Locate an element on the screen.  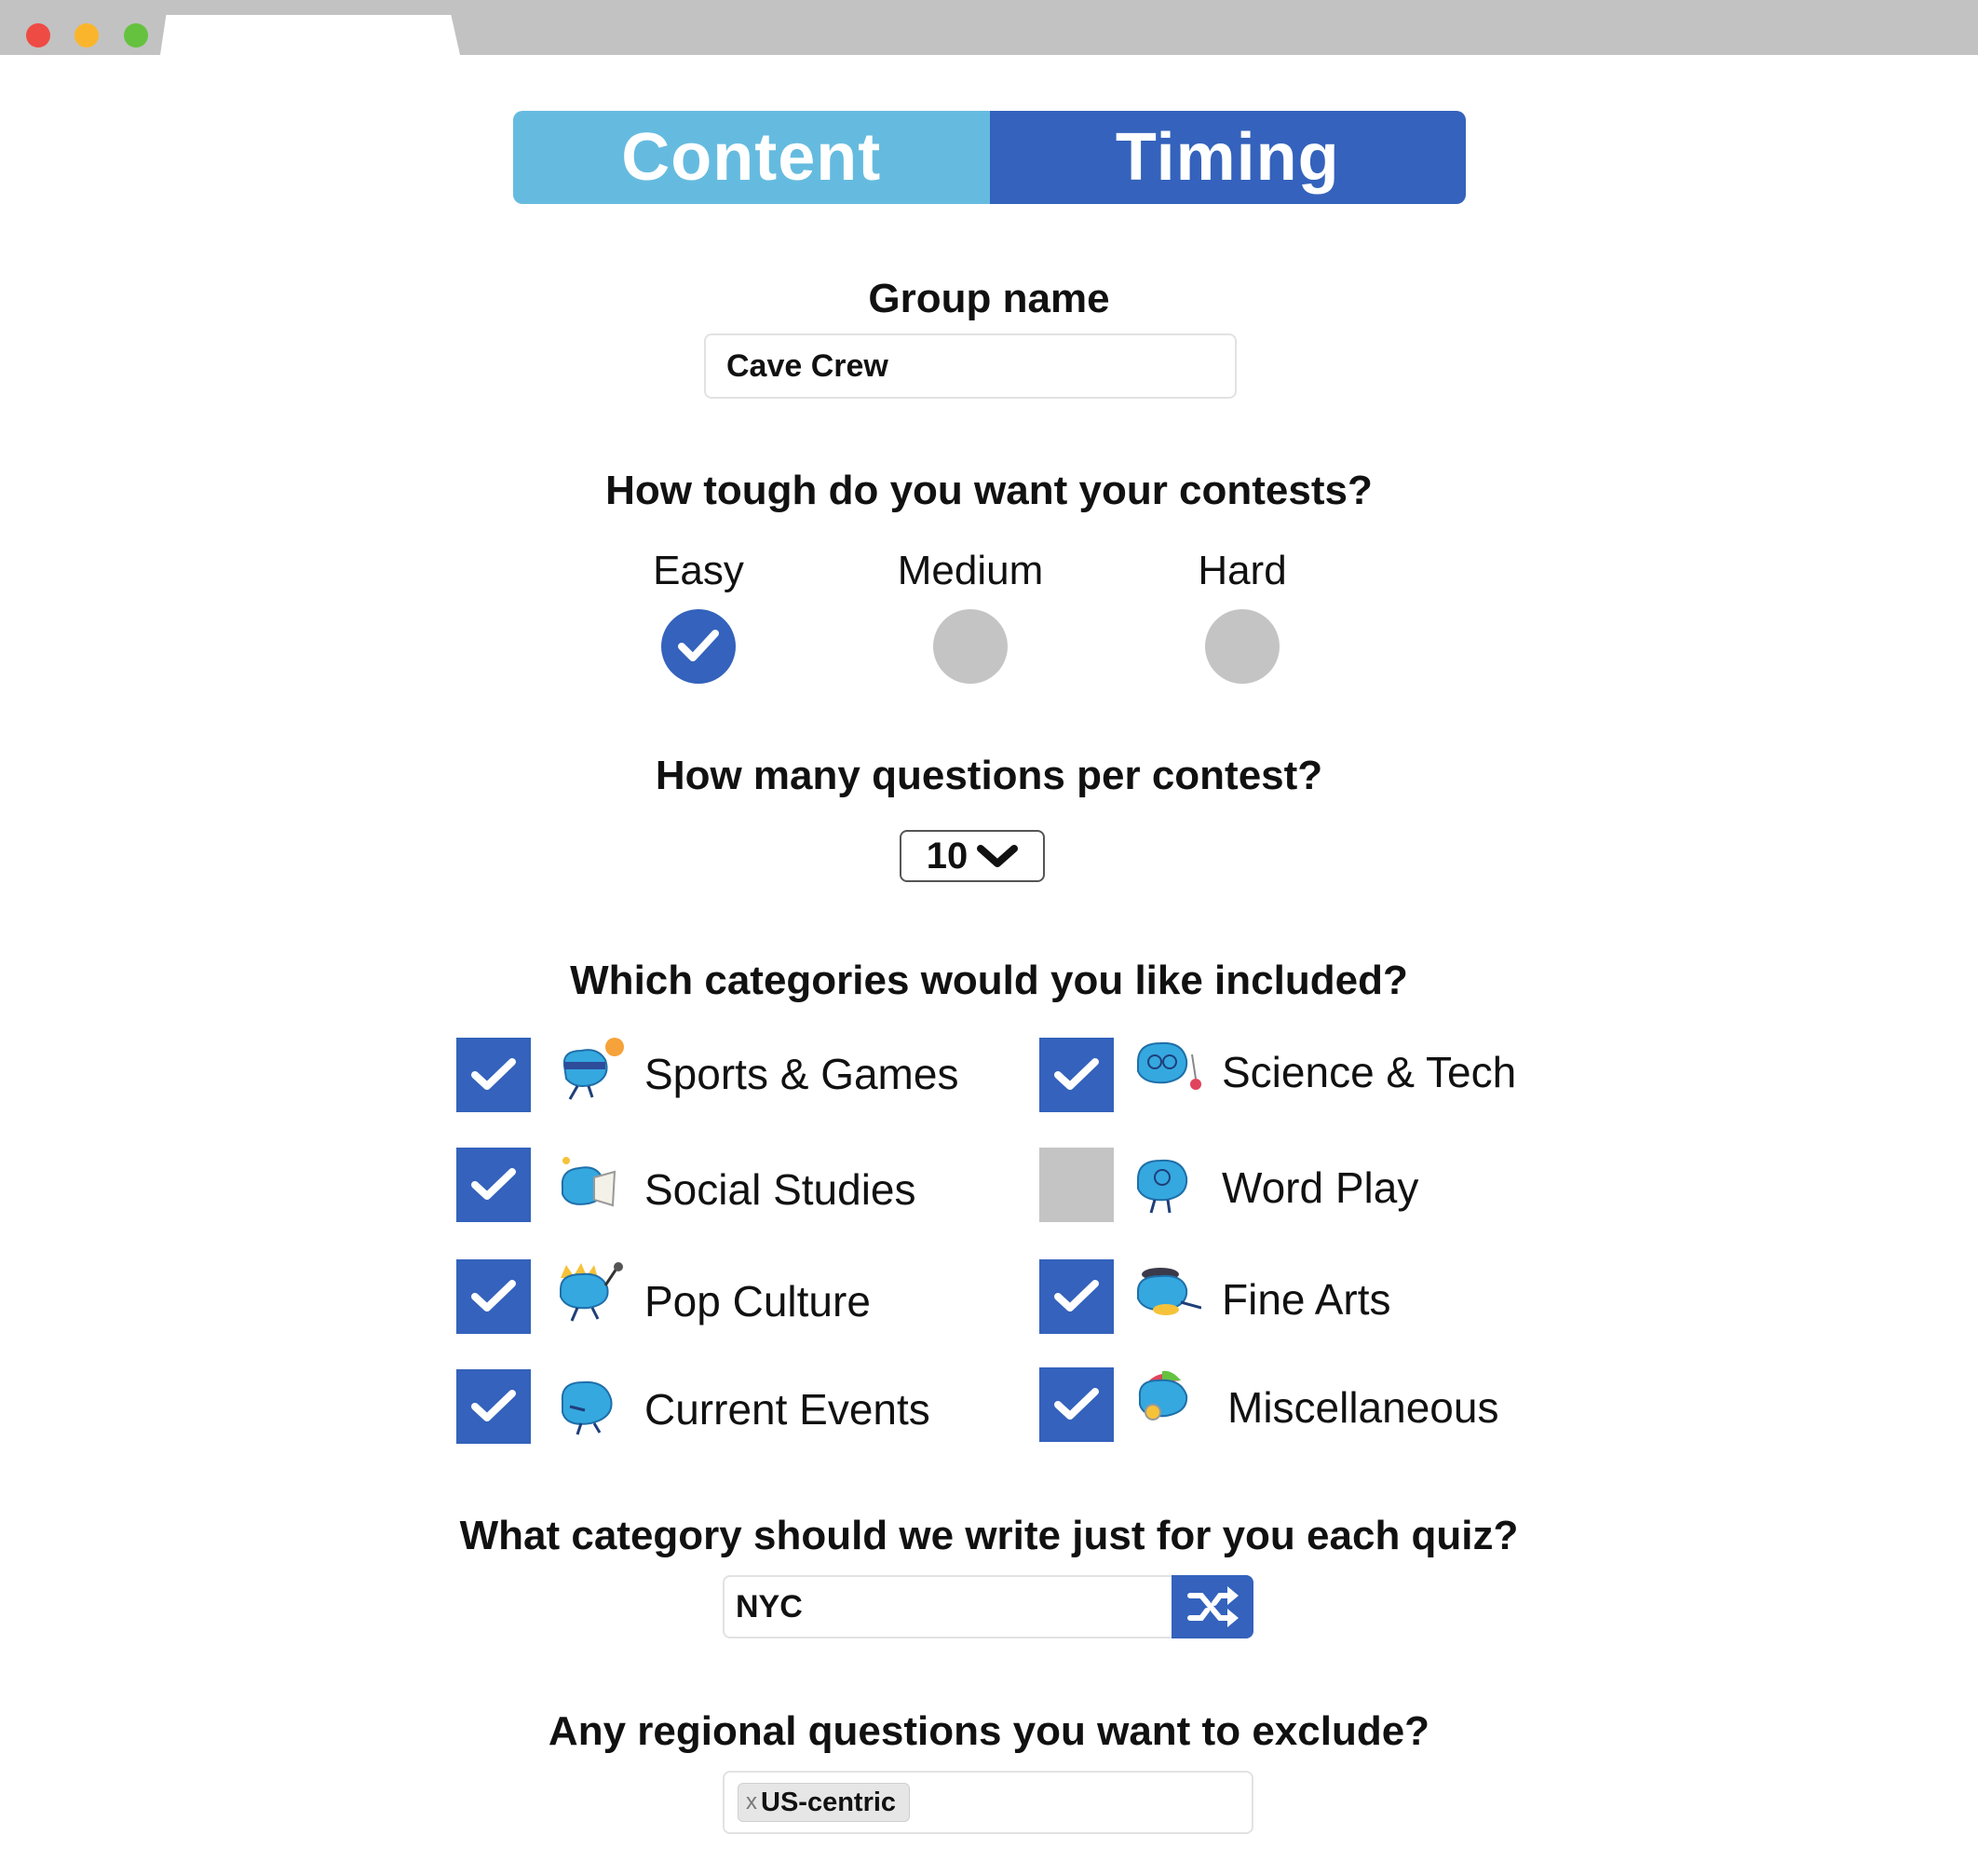
chip-label: US-centric is located at coordinates (829, 1802).